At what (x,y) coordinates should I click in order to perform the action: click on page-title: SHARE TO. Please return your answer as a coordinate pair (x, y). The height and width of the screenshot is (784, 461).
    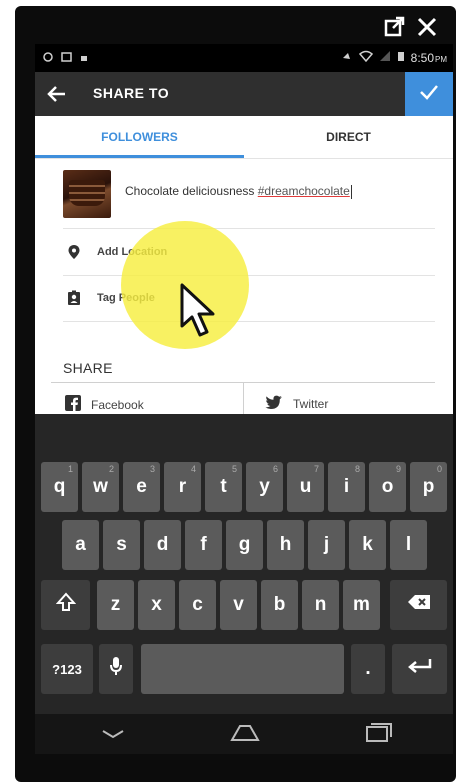
    Looking at the image, I should click on (131, 93).